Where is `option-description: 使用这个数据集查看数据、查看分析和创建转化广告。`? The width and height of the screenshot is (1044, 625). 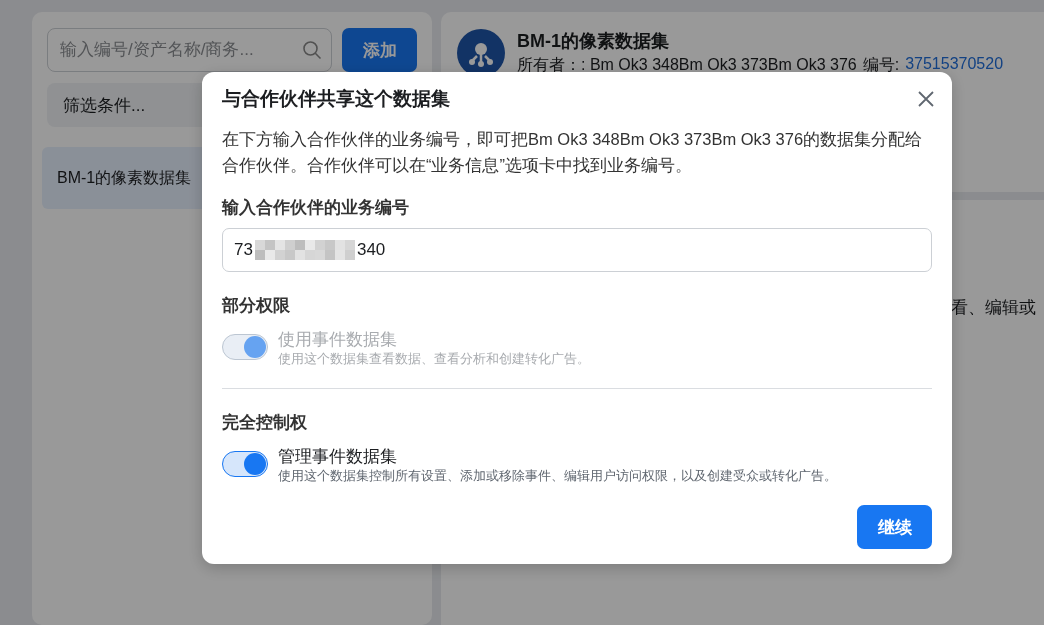 option-description: 使用这个数据集查看数据、查看分析和创建转化广告。 is located at coordinates (434, 359).